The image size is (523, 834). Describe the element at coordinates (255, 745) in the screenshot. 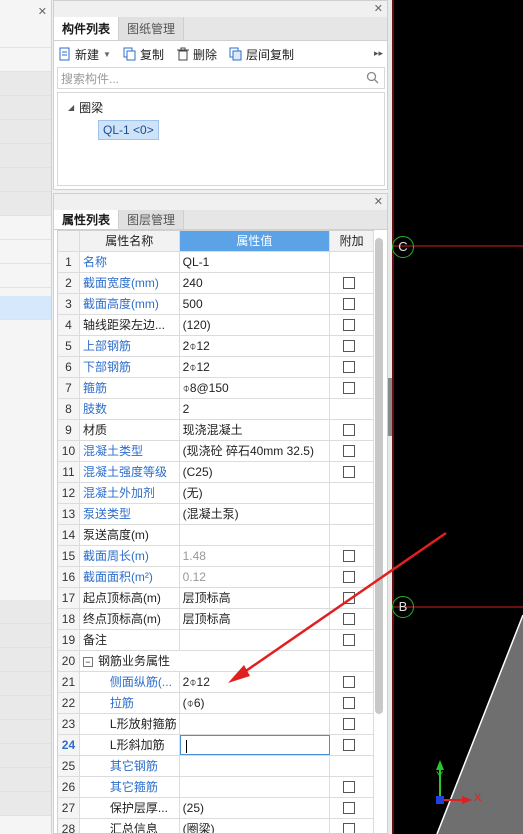

I see `row-value-editor` at that location.